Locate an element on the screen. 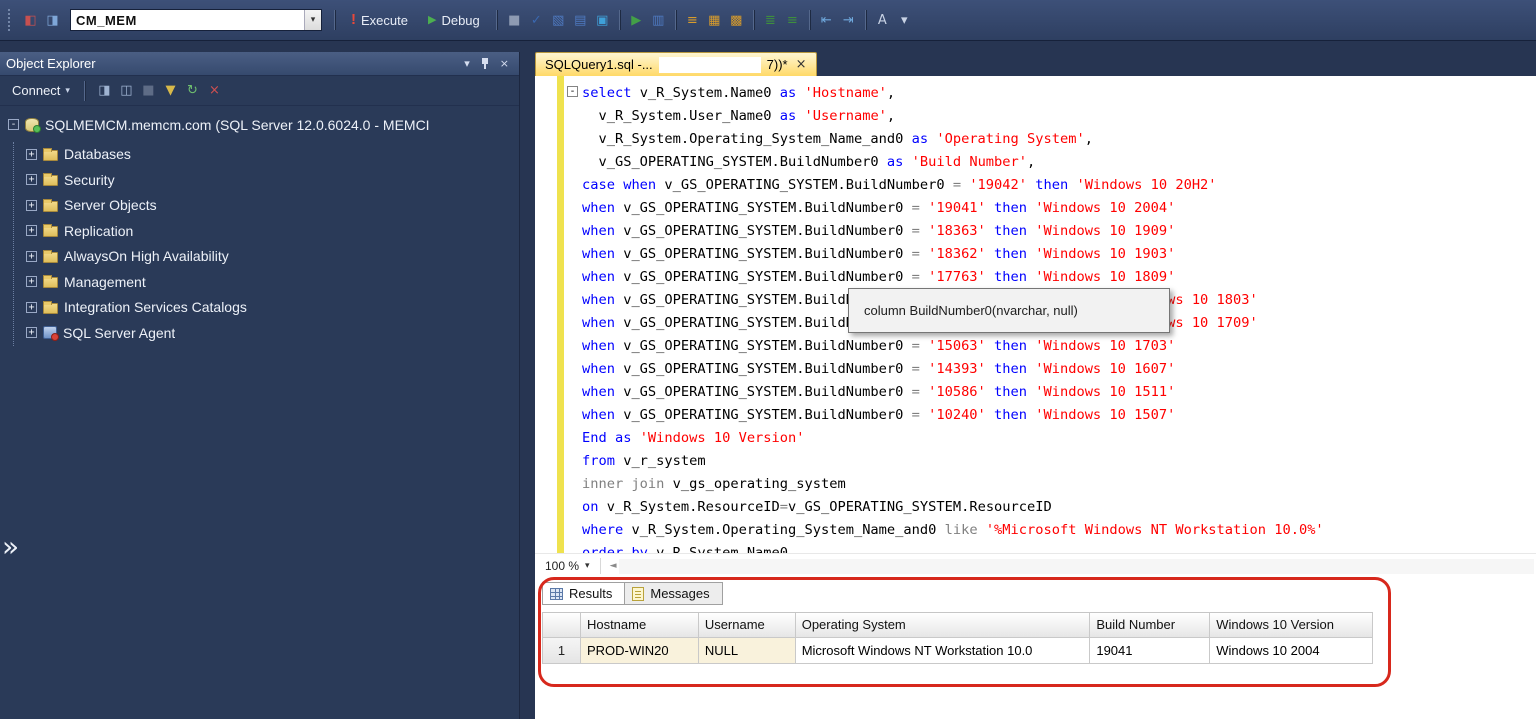 The height and width of the screenshot is (719, 1536). cell-build-number: 19041 is located at coordinates (1150, 651).